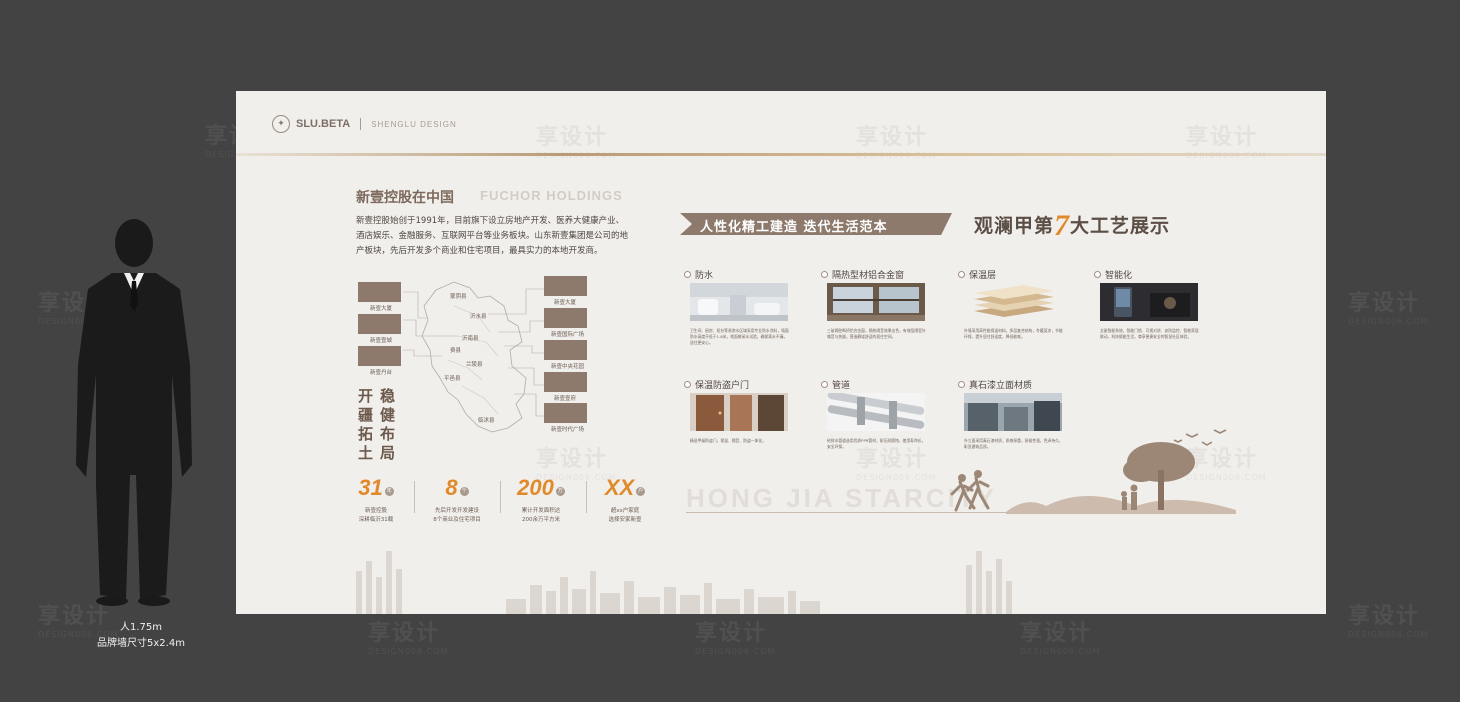  What do you see at coordinates (876, 411) in the screenshot?
I see `pipe-image` at bounding box center [876, 411].